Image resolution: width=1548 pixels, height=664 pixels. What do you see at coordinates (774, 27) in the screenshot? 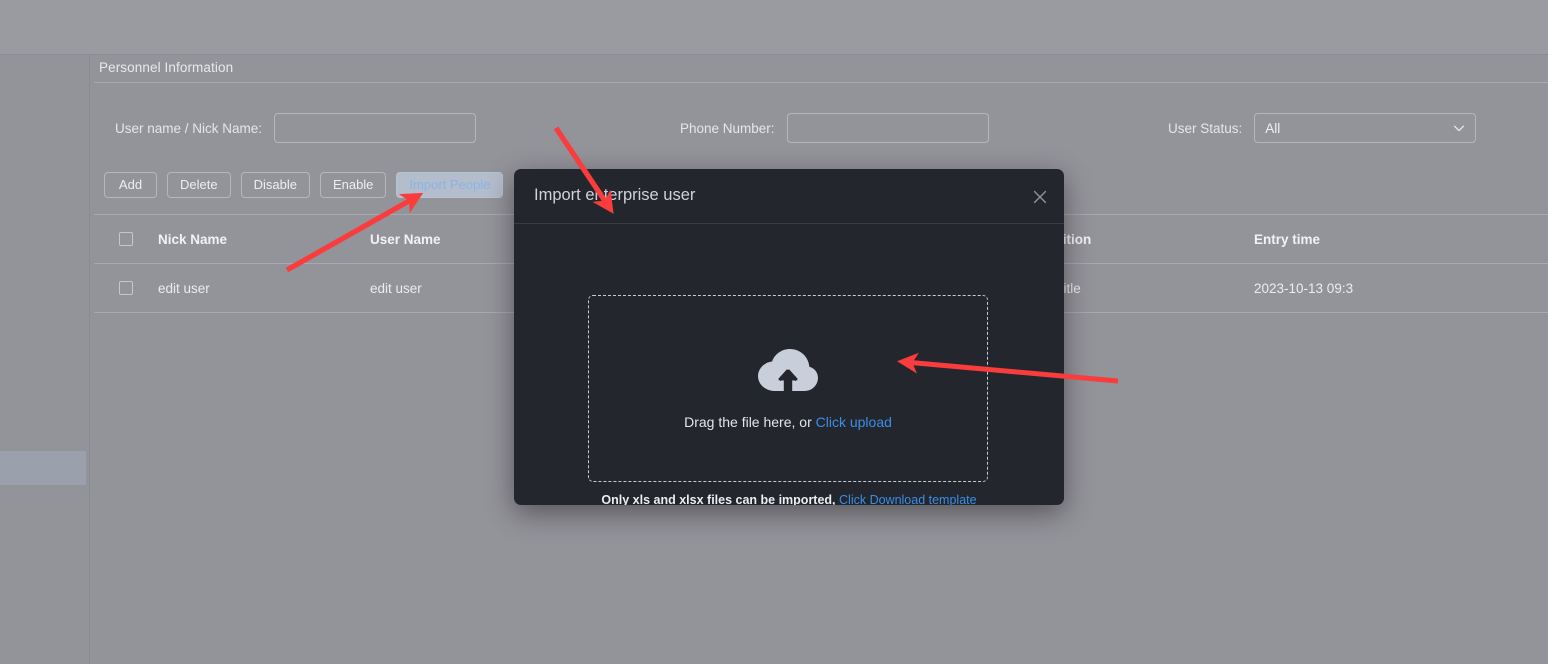
I see `top-bar` at bounding box center [774, 27].